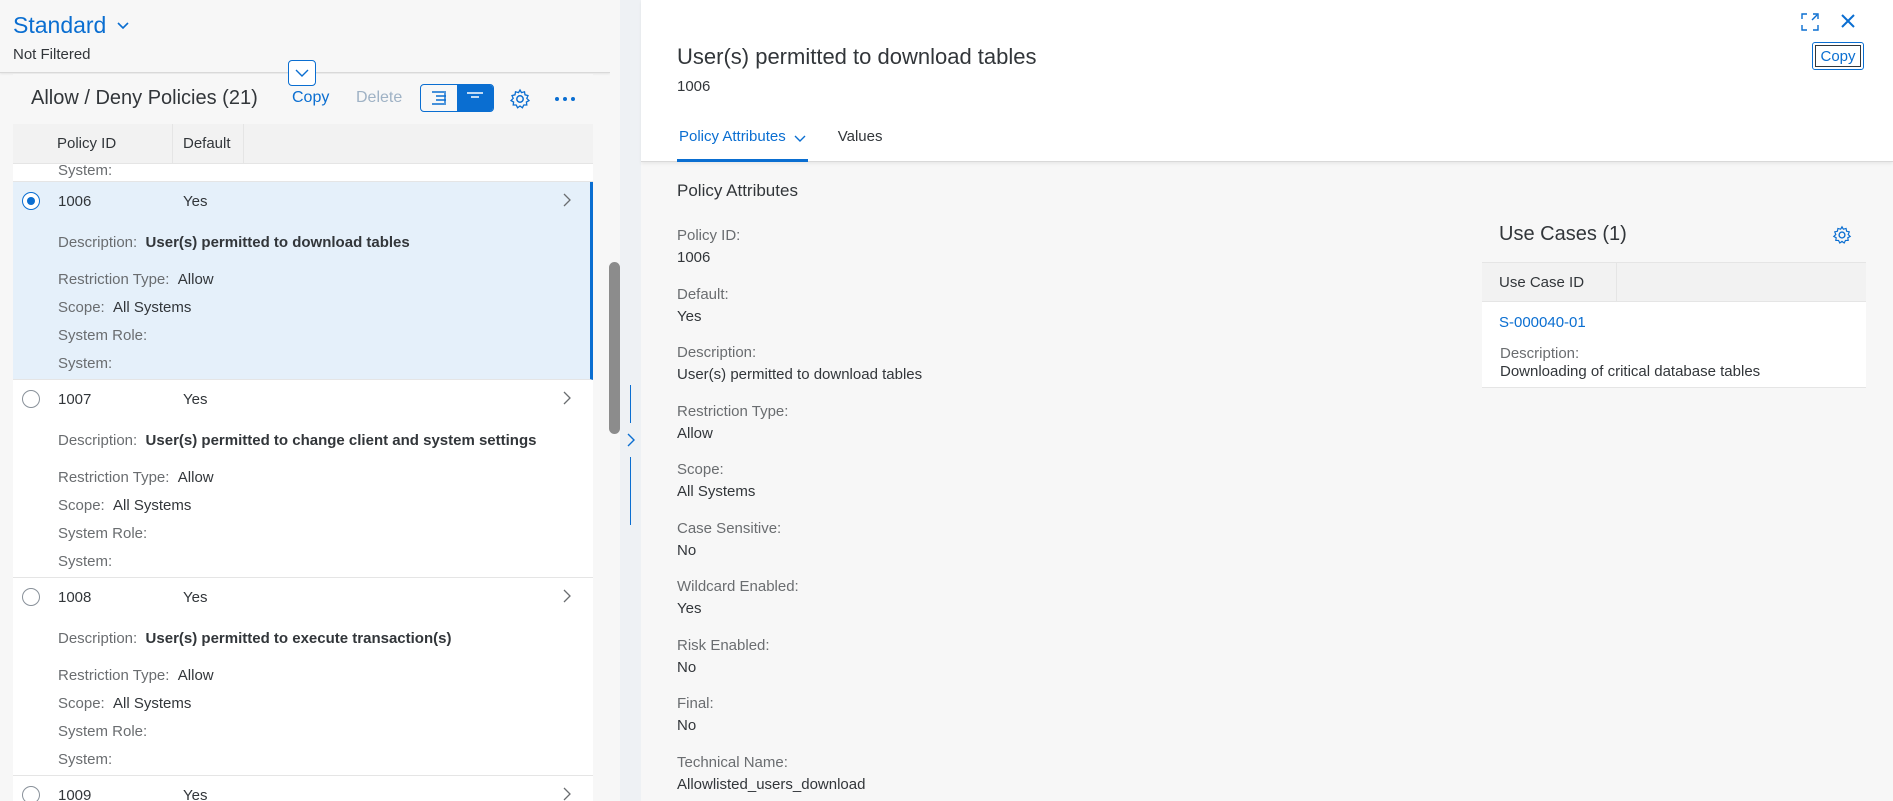  I want to click on attribute-wildcard-enabled: Wildcard Enabled: Yes, so click(738, 597).